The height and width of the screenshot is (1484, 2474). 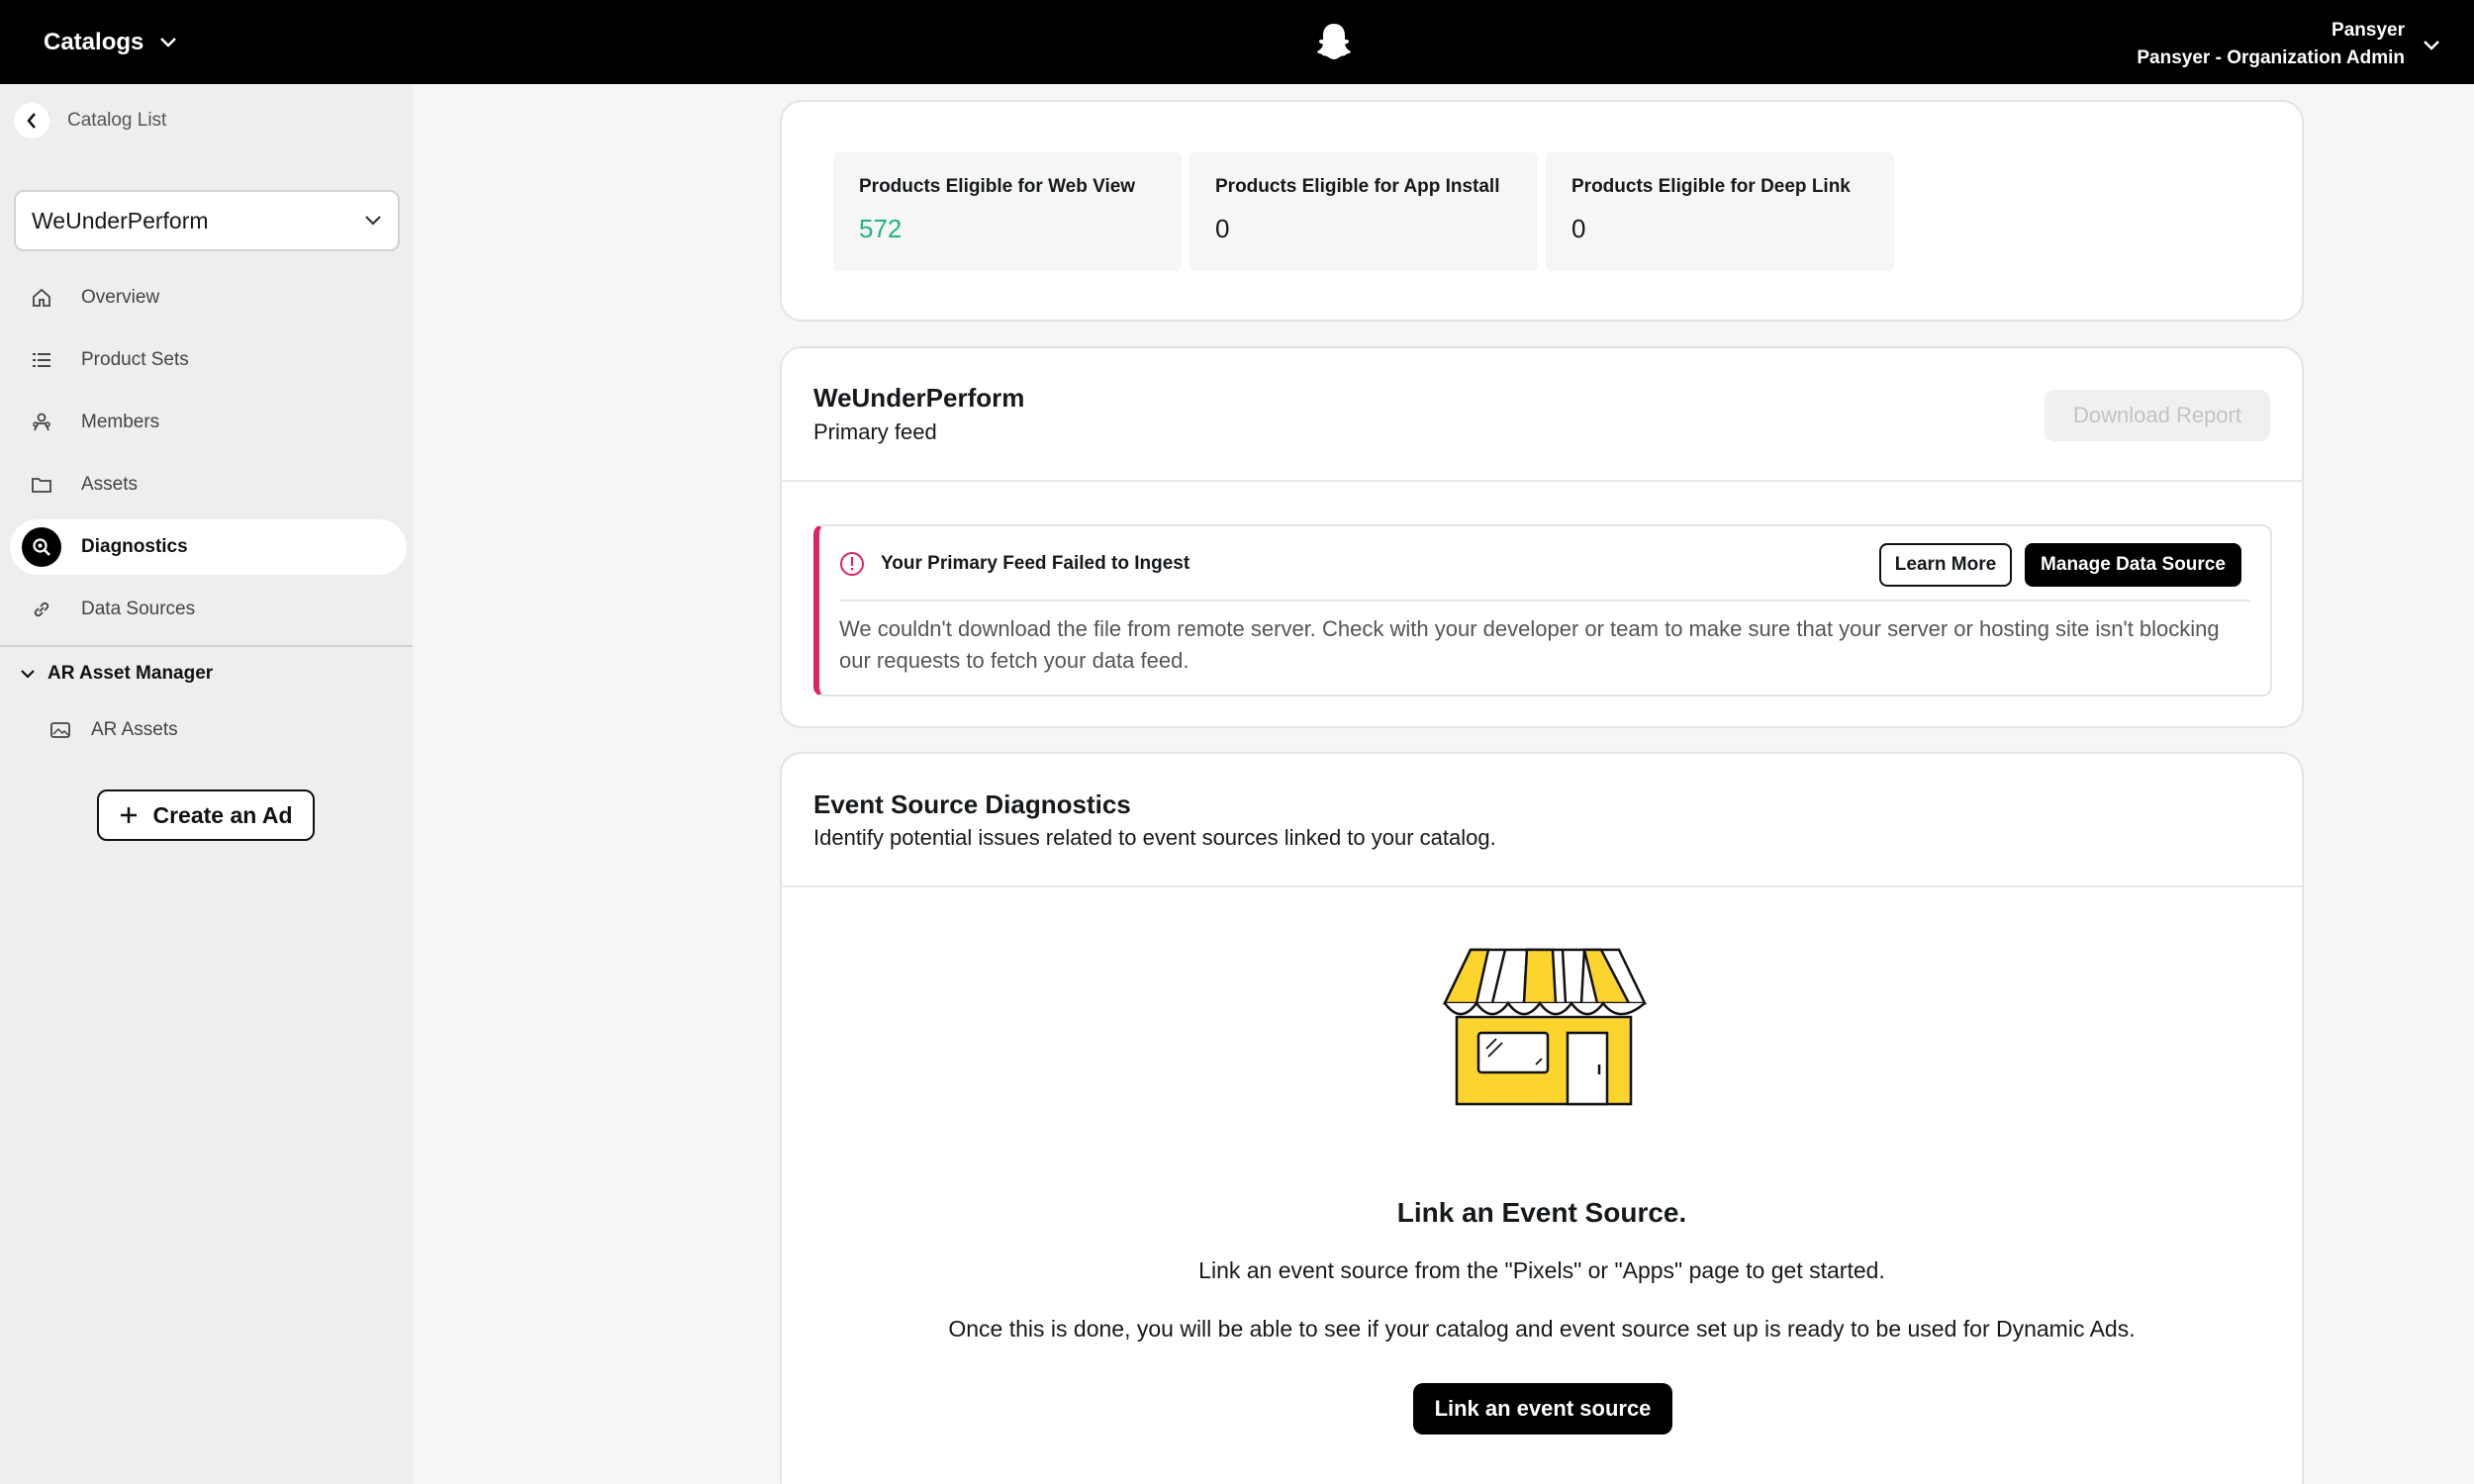 I want to click on sidebar-item-label: Product Sets, so click(x=135, y=359).